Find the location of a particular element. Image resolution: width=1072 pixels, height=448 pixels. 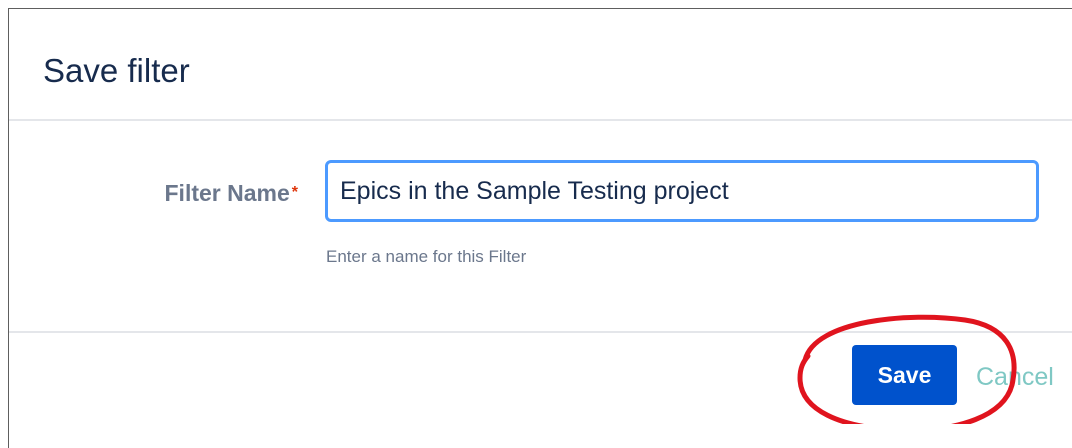

filter-name-label-text: Filter Name is located at coordinates (227, 193).